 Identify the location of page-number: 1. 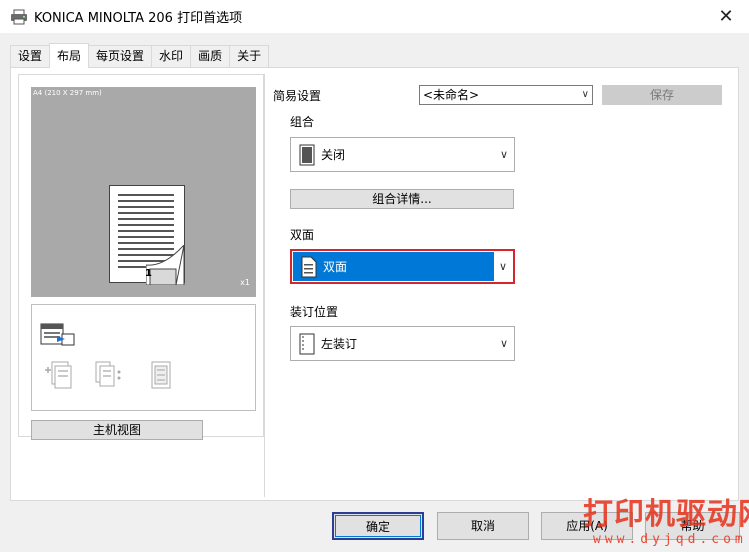
(148, 273).